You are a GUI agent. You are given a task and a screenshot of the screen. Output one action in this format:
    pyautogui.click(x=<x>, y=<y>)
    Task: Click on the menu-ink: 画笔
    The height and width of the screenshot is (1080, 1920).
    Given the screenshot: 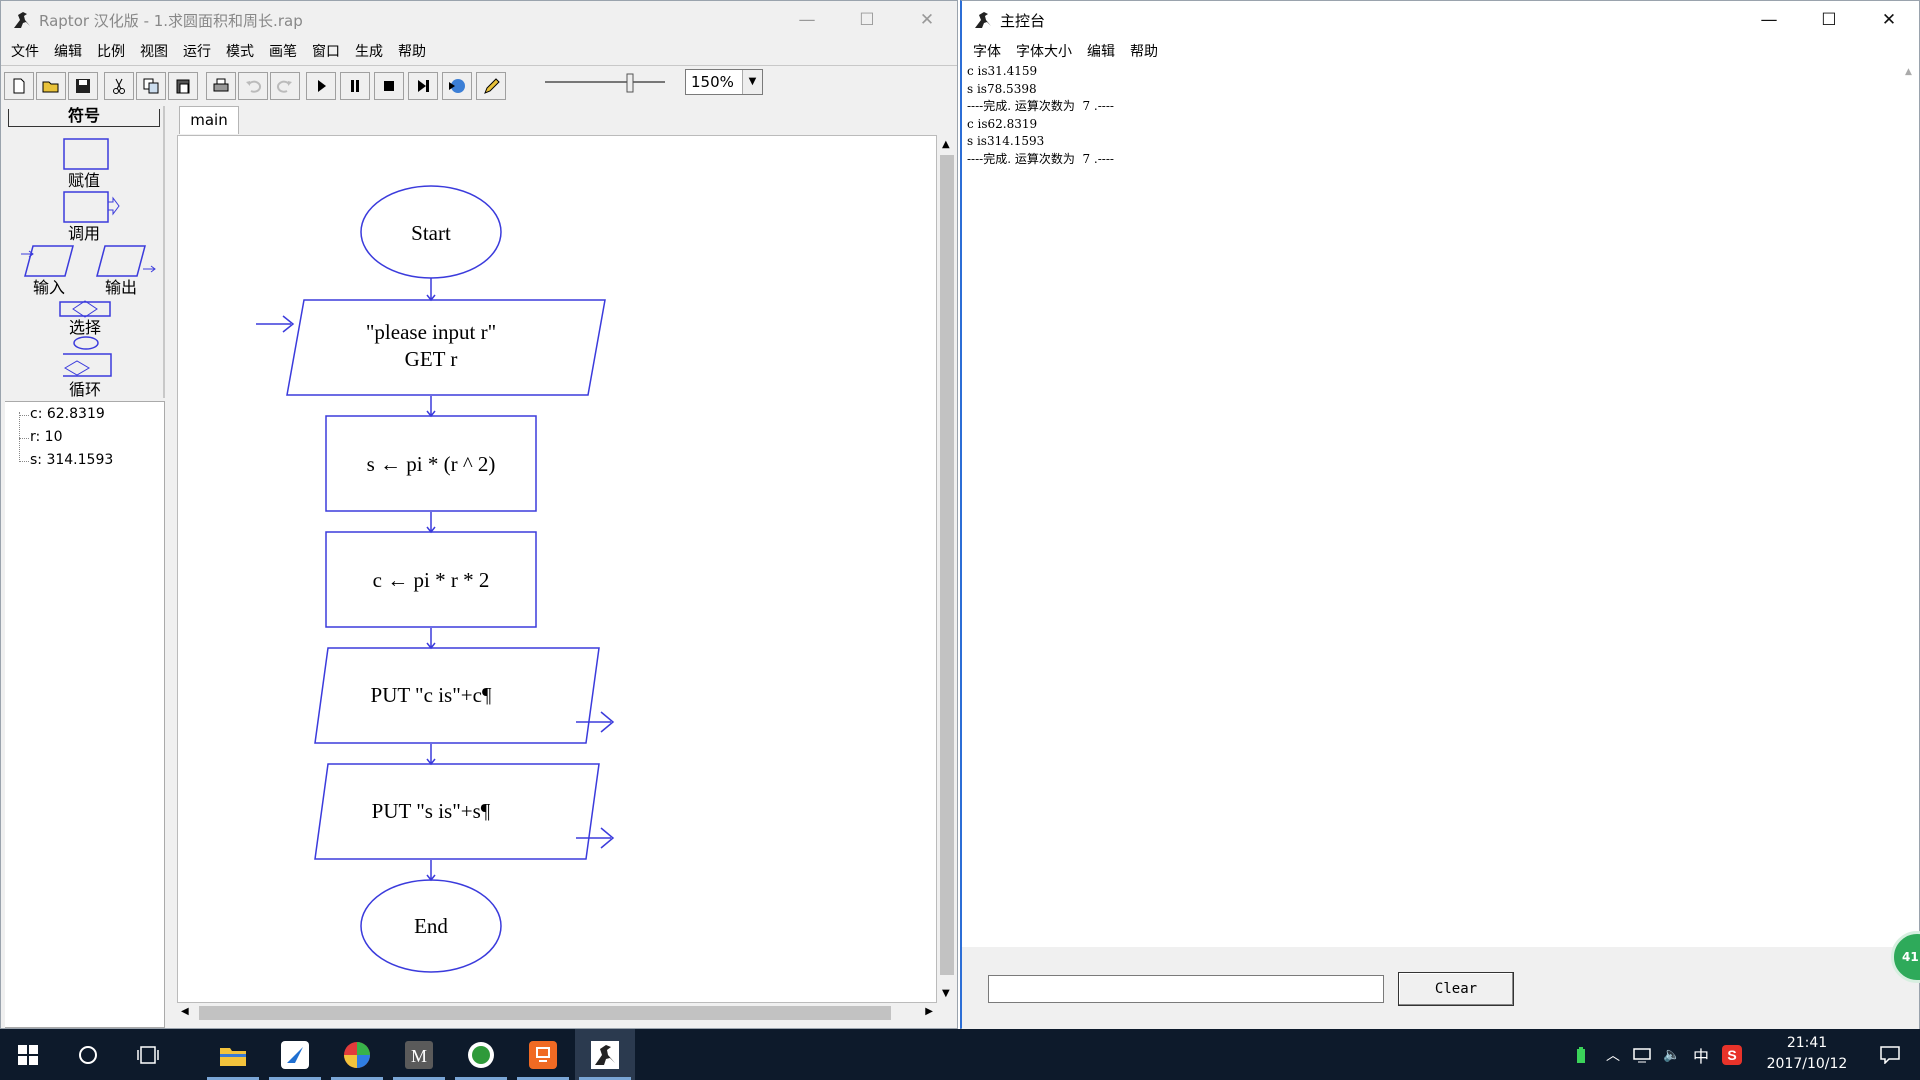 What is the action you would take?
    pyautogui.click(x=284, y=51)
    